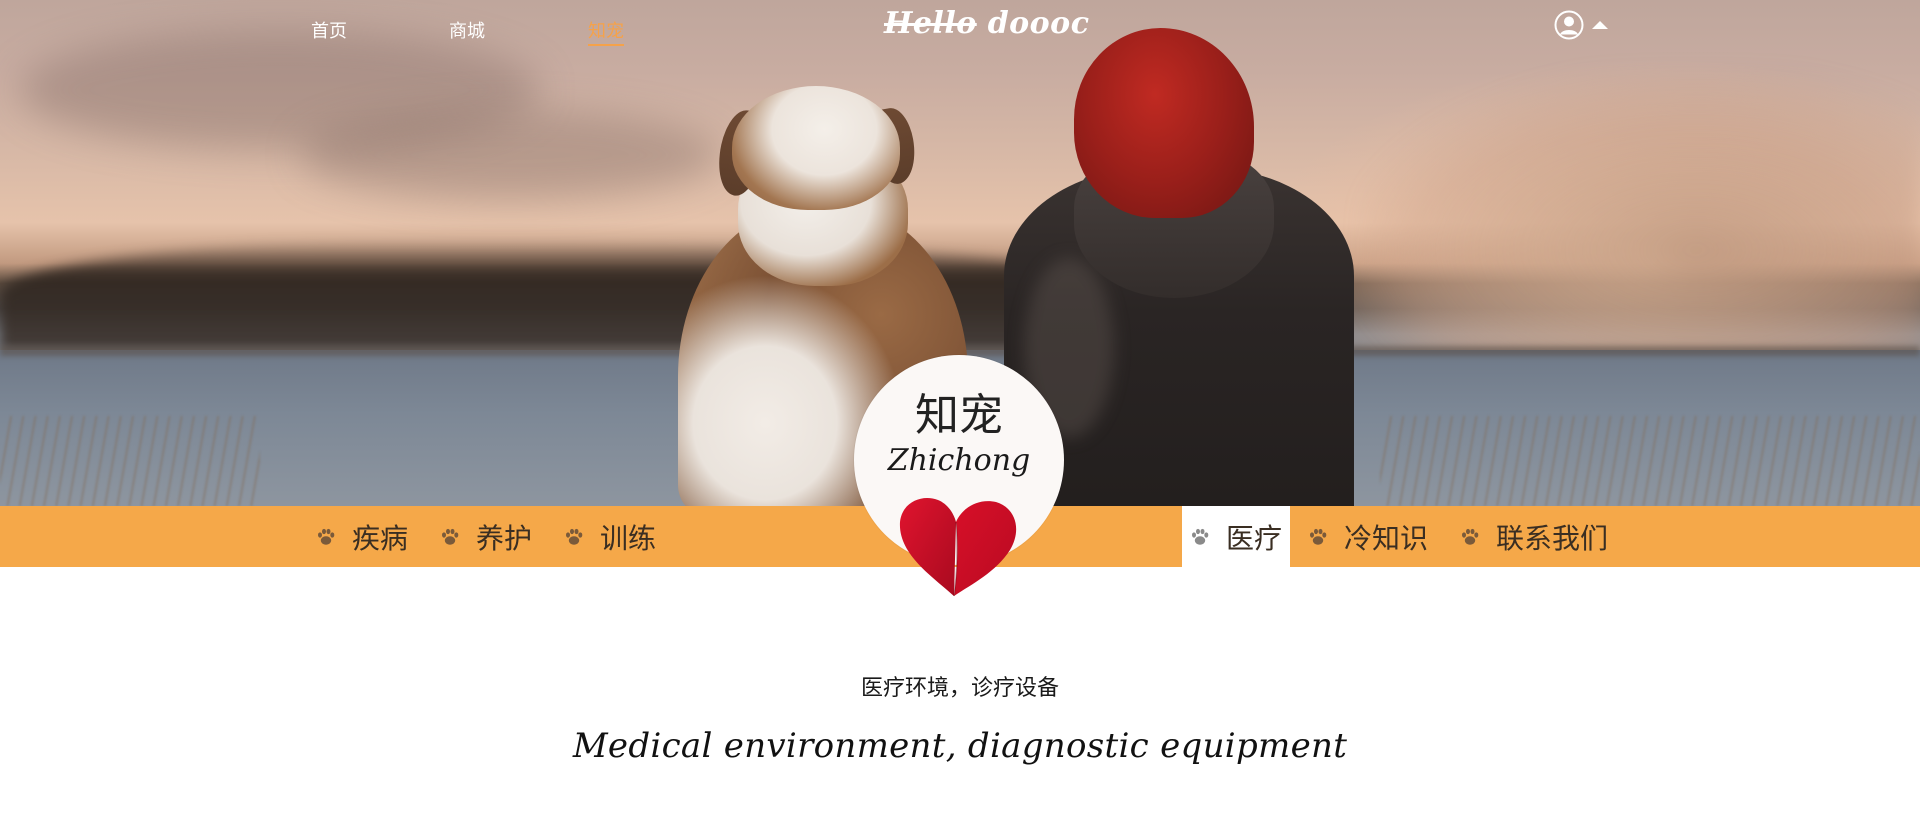 Image resolution: width=1920 pixels, height=815 pixels. Describe the element at coordinates (1640, 220) in the screenshot. I see `misty-trees` at that location.